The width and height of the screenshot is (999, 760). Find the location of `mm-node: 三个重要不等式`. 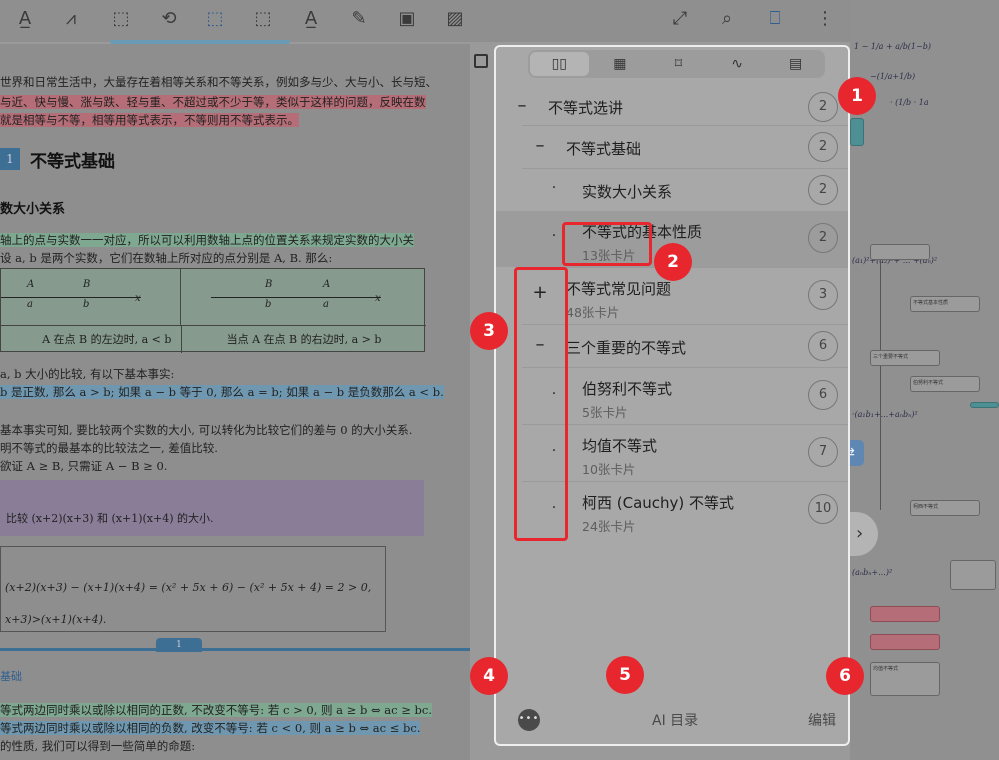

mm-node: 三个重要不等式 is located at coordinates (905, 358).